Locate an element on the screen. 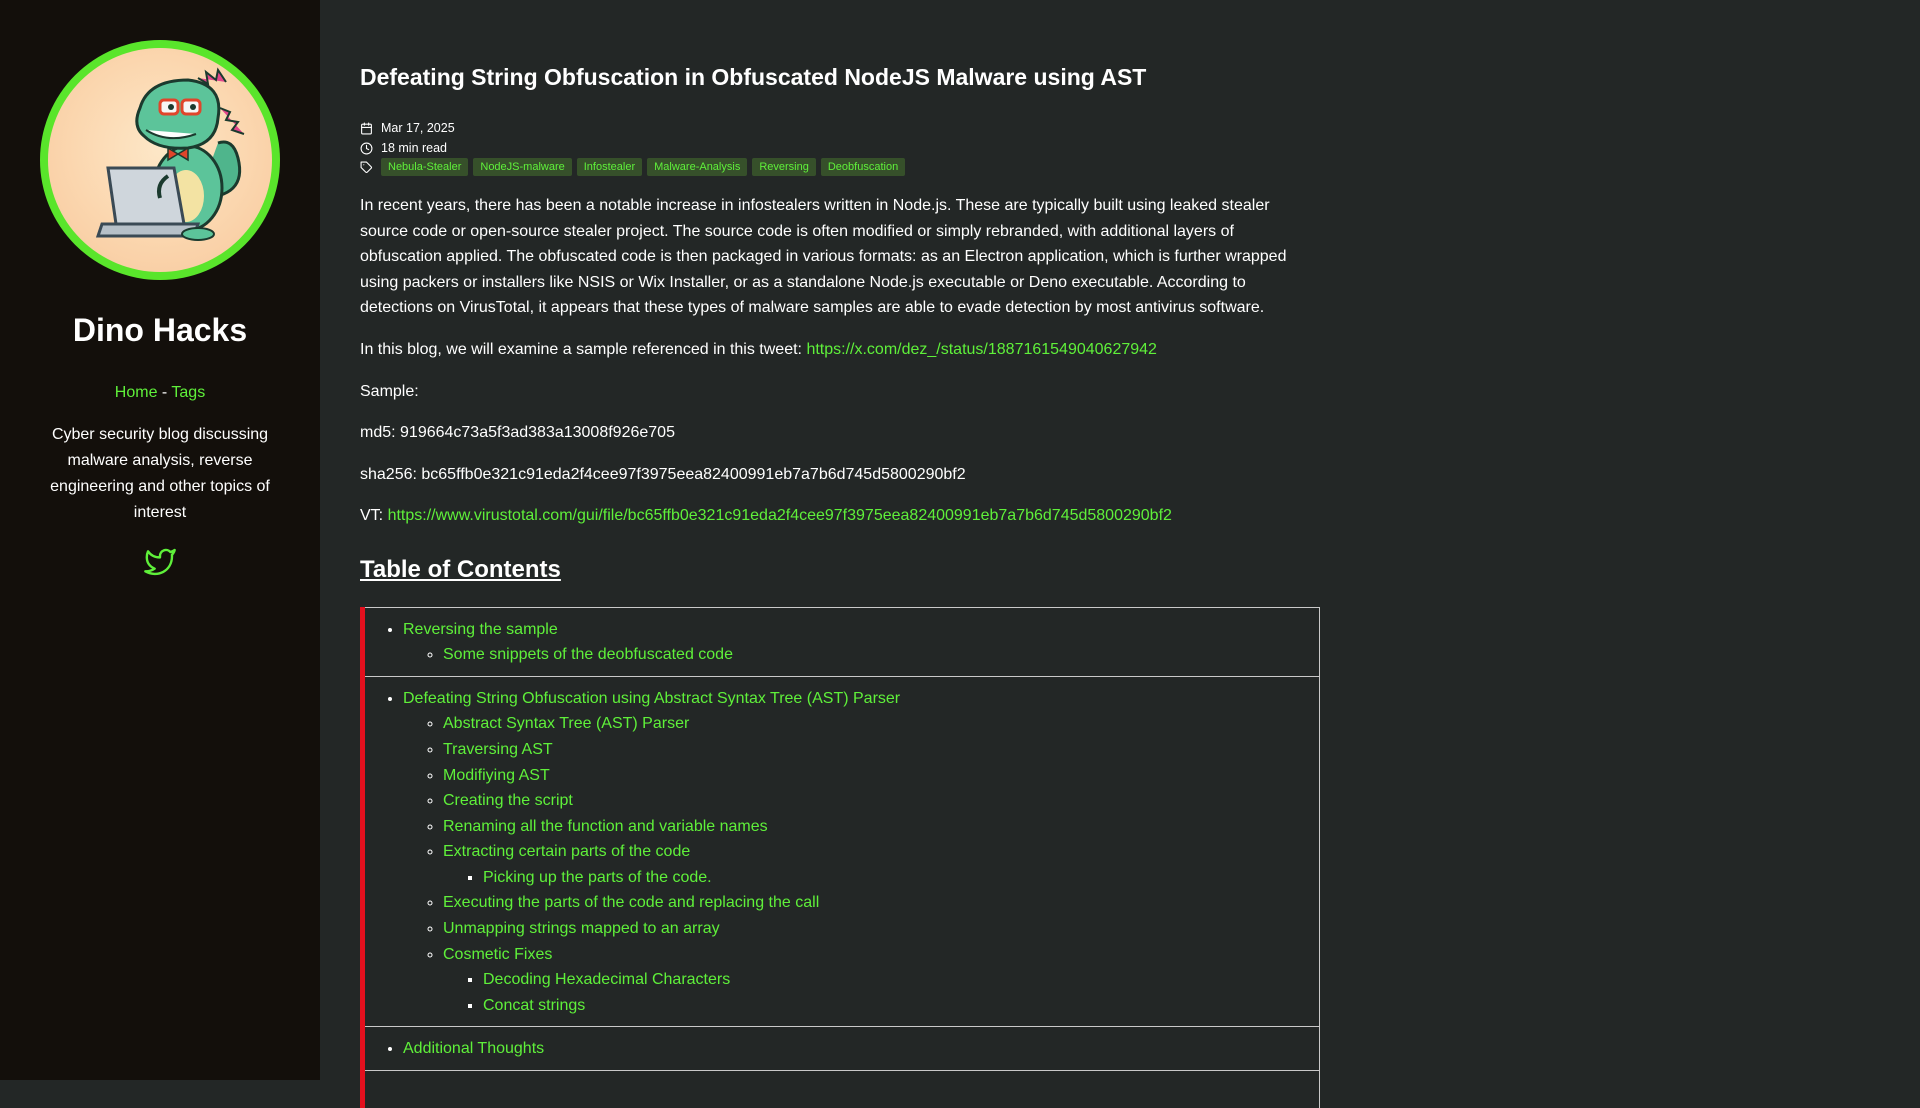 The height and width of the screenshot is (1108, 1920). toc-section: Additional Thoughts is located at coordinates (842, 1048).